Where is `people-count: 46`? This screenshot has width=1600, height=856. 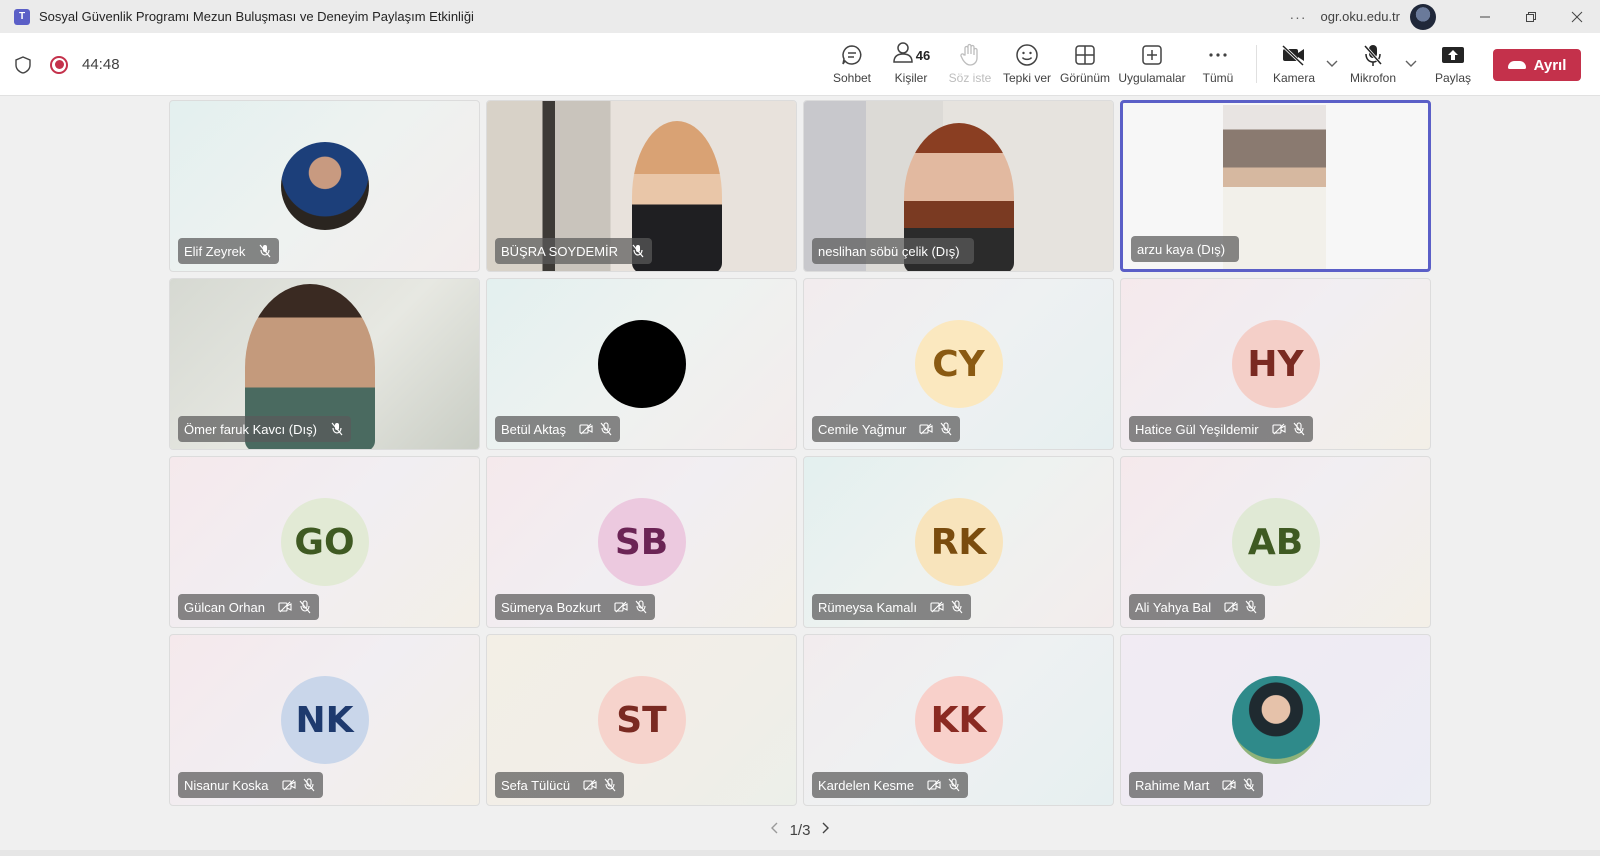
people-count: 46 is located at coordinates (923, 55).